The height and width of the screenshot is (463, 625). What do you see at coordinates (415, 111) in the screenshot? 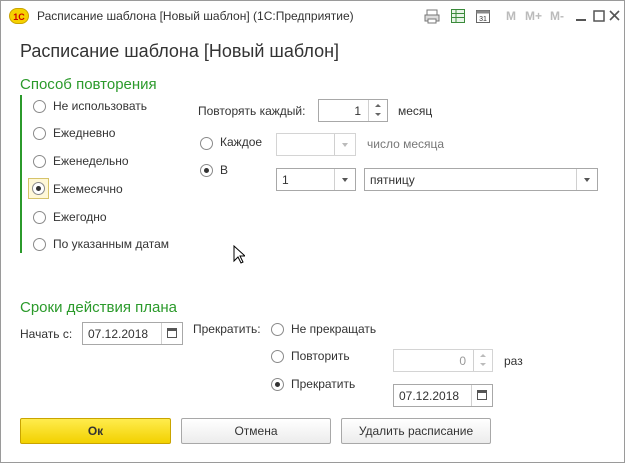
I see `repeat-every-unit: месяц` at bounding box center [415, 111].